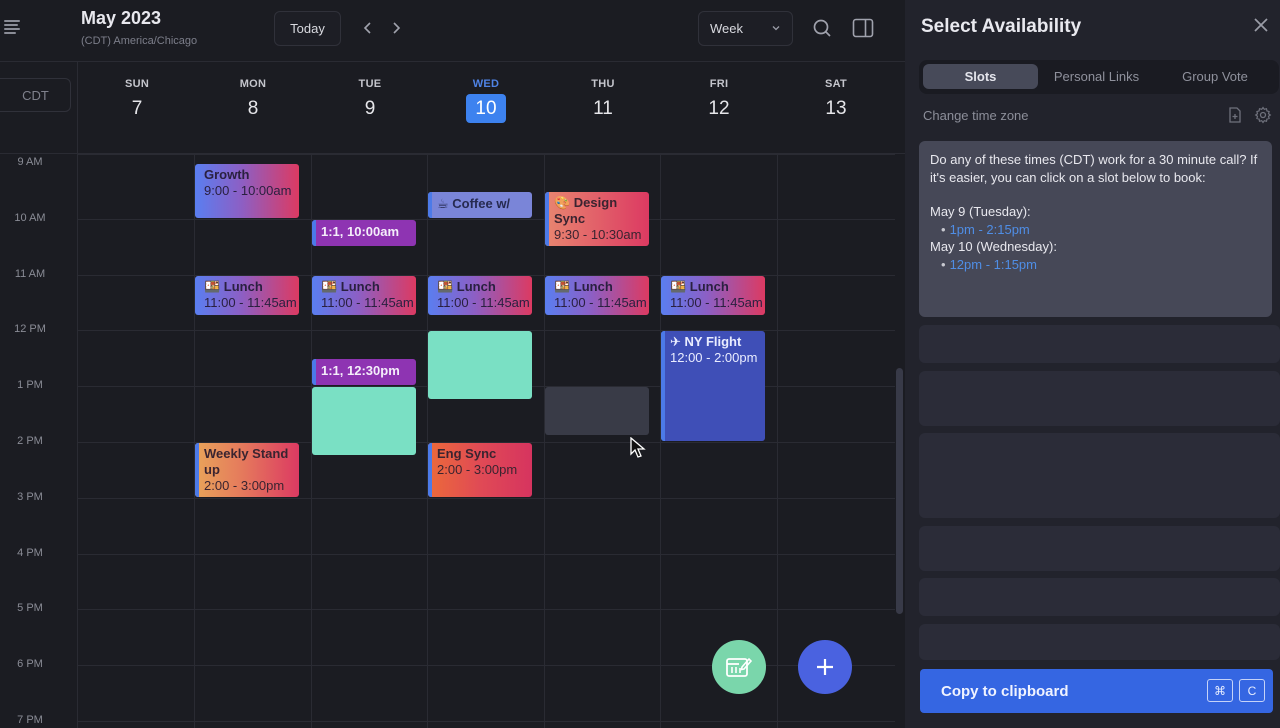 The image size is (1280, 728). I want to click on day-header-sun: SUN 7, so click(137, 108).